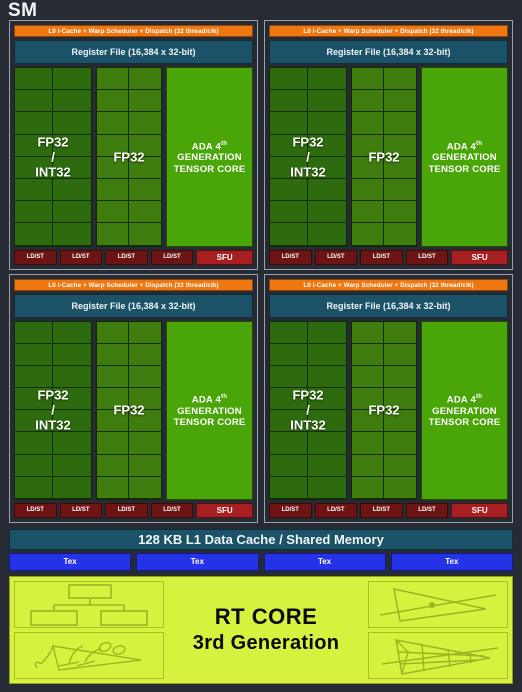  What do you see at coordinates (23, 10) in the screenshot?
I see `page-title: SM` at bounding box center [23, 10].